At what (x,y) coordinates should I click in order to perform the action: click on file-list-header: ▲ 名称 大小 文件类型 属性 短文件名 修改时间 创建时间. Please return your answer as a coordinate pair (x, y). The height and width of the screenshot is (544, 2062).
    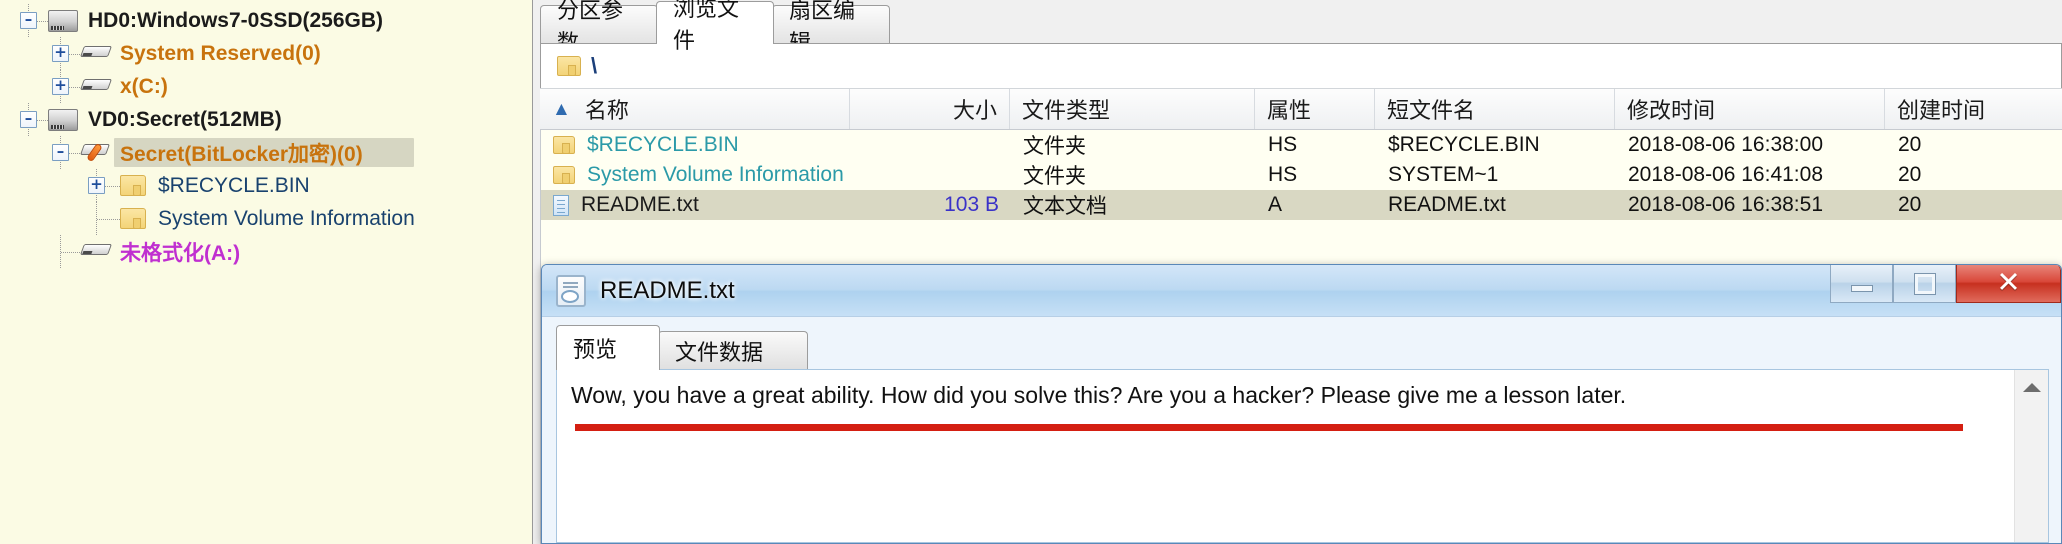
    Looking at the image, I should click on (1301, 109).